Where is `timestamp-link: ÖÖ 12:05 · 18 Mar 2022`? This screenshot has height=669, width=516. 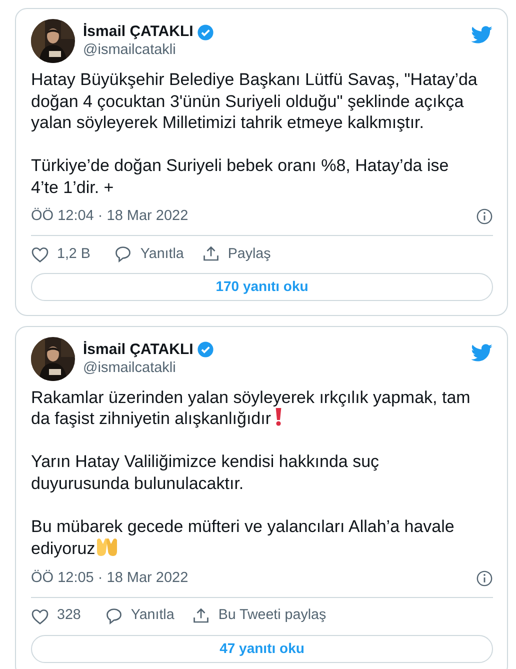
timestamp-link: ÖÖ 12:05 · 18 Mar 2022 is located at coordinates (109, 579).